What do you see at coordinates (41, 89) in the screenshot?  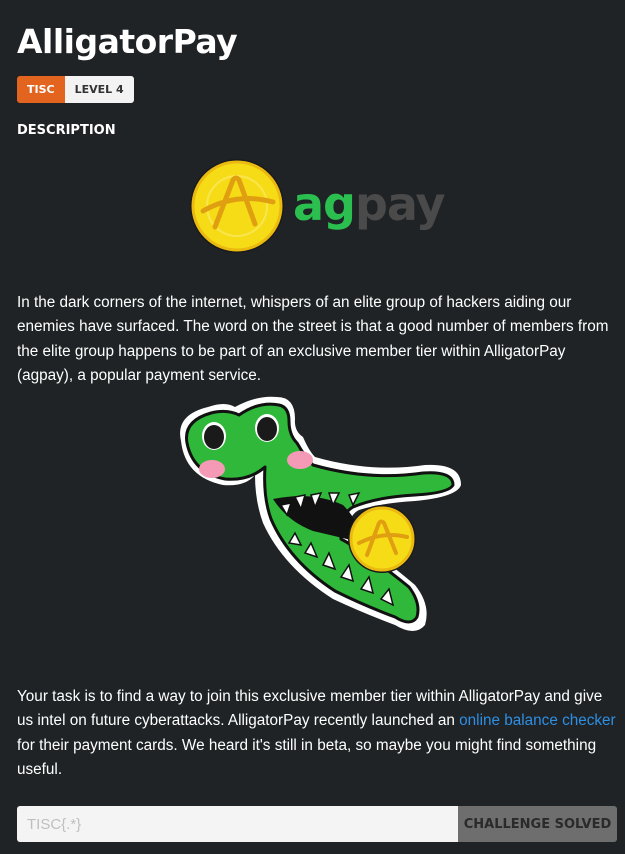 I see `category-badge: TISC` at bounding box center [41, 89].